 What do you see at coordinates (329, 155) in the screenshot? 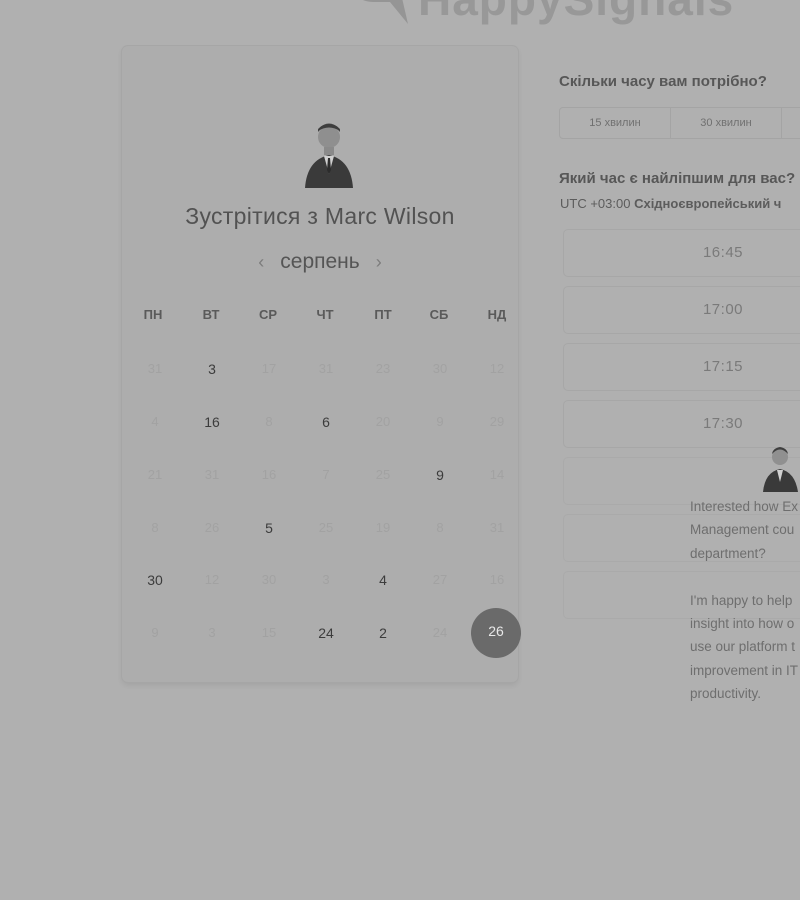
I see `host-avatar` at bounding box center [329, 155].